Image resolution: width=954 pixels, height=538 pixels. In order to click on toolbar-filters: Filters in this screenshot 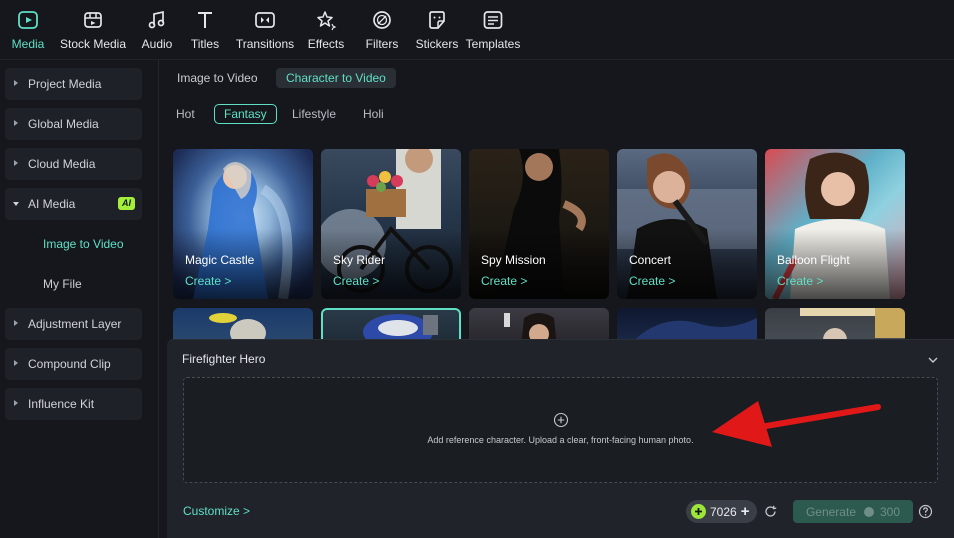, I will do `click(382, 30)`.